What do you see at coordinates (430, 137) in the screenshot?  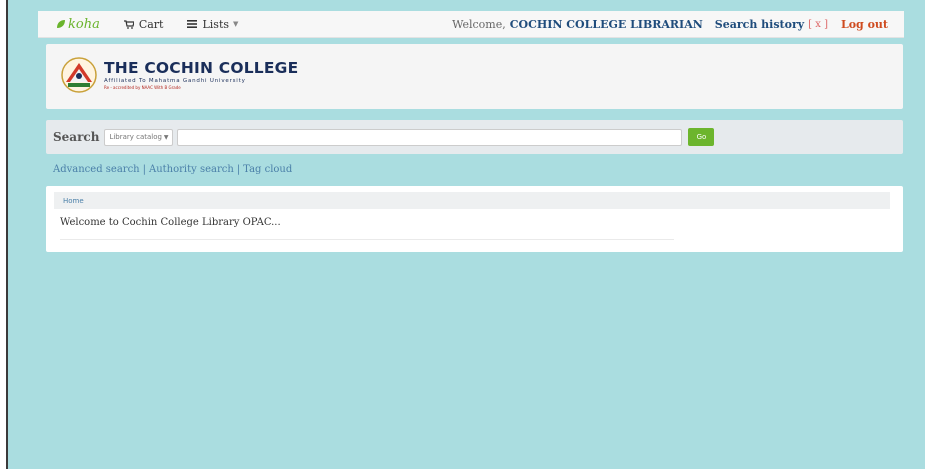 I see `search-input` at bounding box center [430, 137].